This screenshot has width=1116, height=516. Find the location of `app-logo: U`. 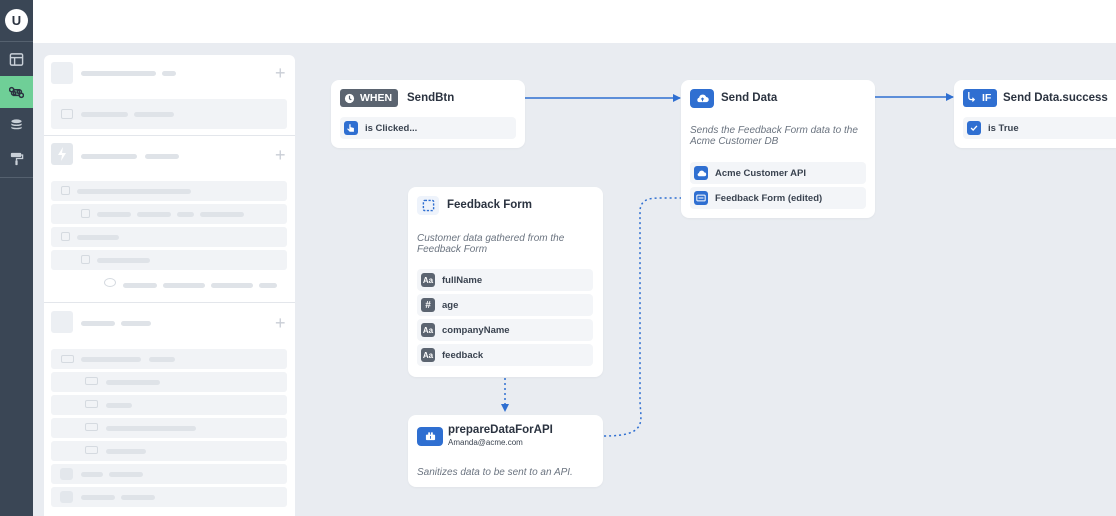

app-logo: U is located at coordinates (16, 20).